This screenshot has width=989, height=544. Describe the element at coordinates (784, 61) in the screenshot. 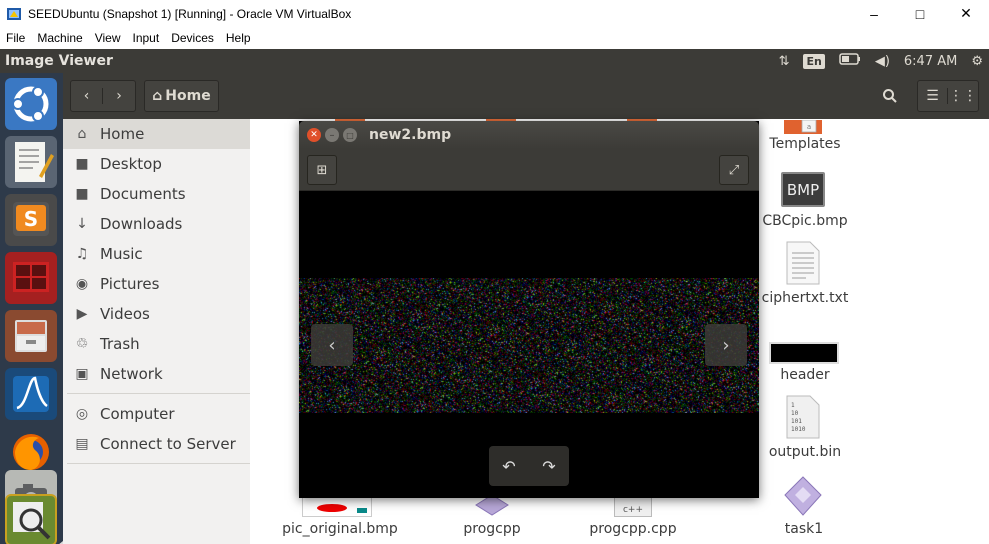

I see `network-arrows-icon: ⇅` at that location.